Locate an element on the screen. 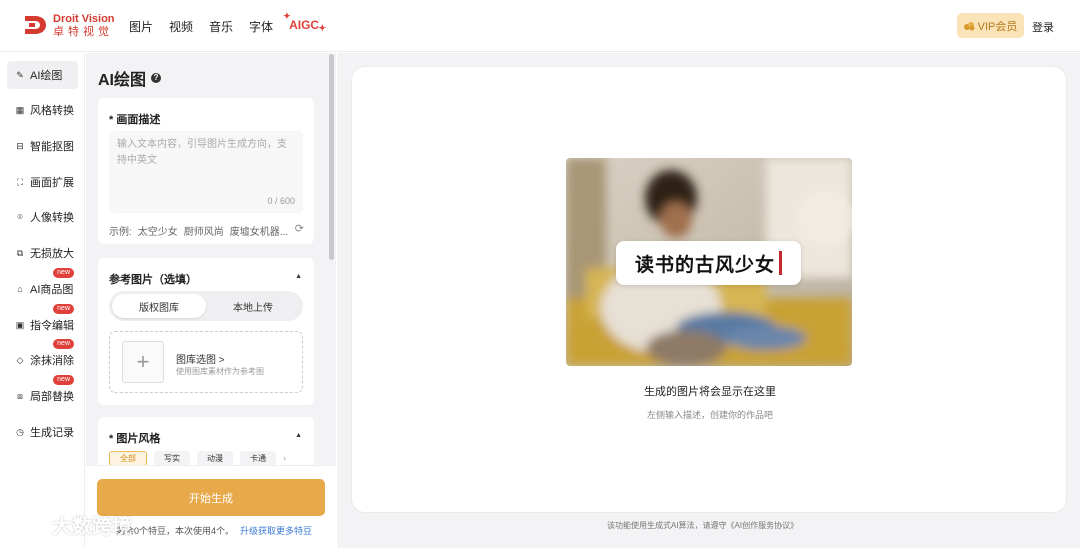 The width and height of the screenshot is (1080, 548). sidebar-item-style-transfer: ▦ 风格转换 is located at coordinates (42, 110).